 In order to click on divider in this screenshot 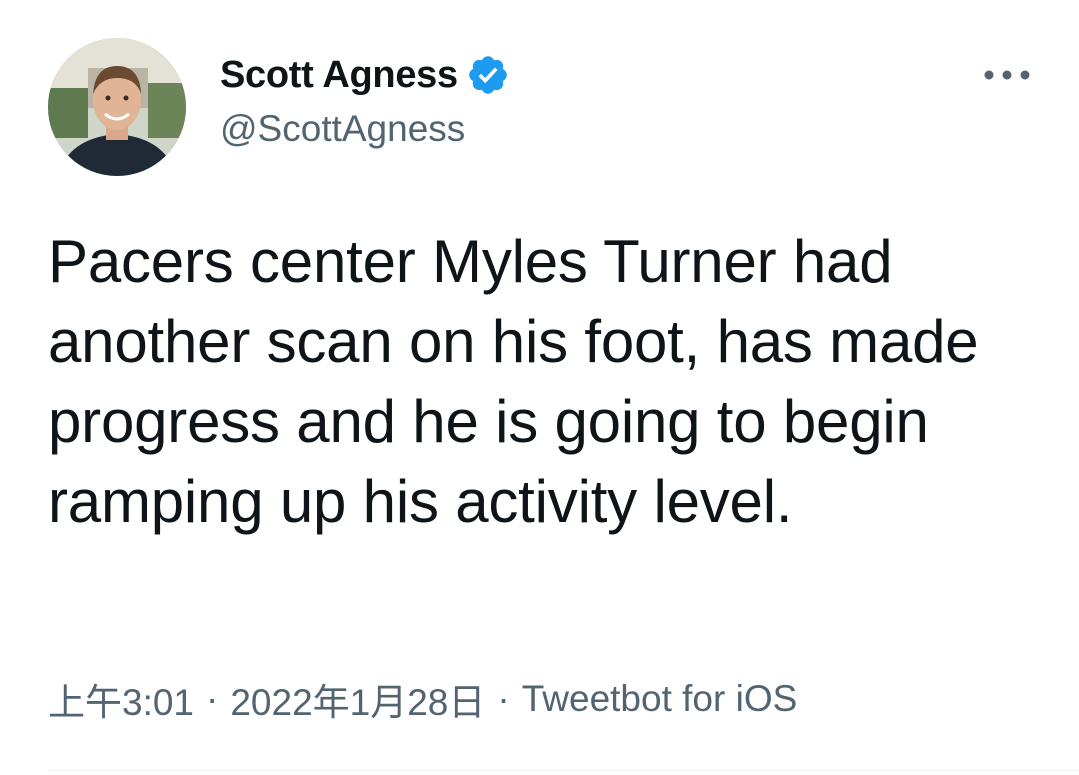, I will do `click(563, 770)`.